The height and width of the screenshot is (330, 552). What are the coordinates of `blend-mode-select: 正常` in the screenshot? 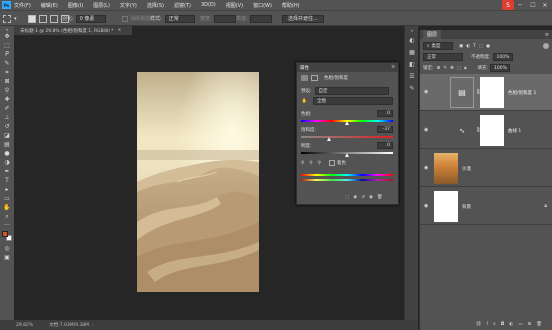 It's located at (443, 57).